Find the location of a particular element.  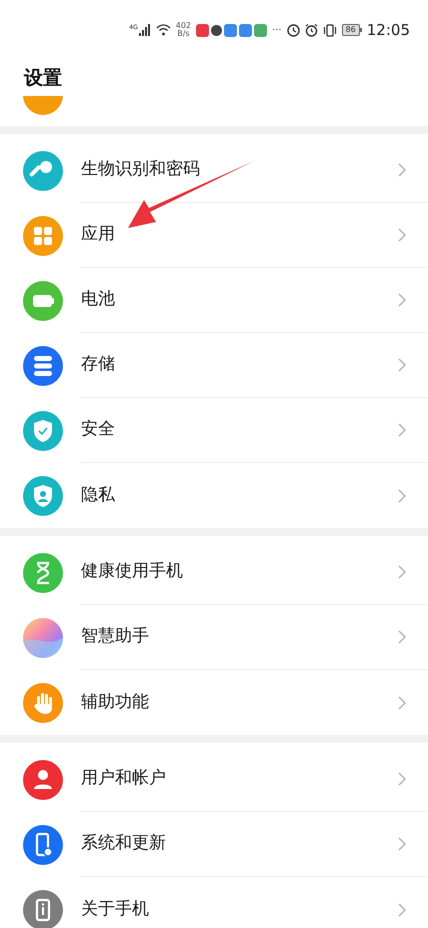

clock-notification-icon is located at coordinates (216, 30).